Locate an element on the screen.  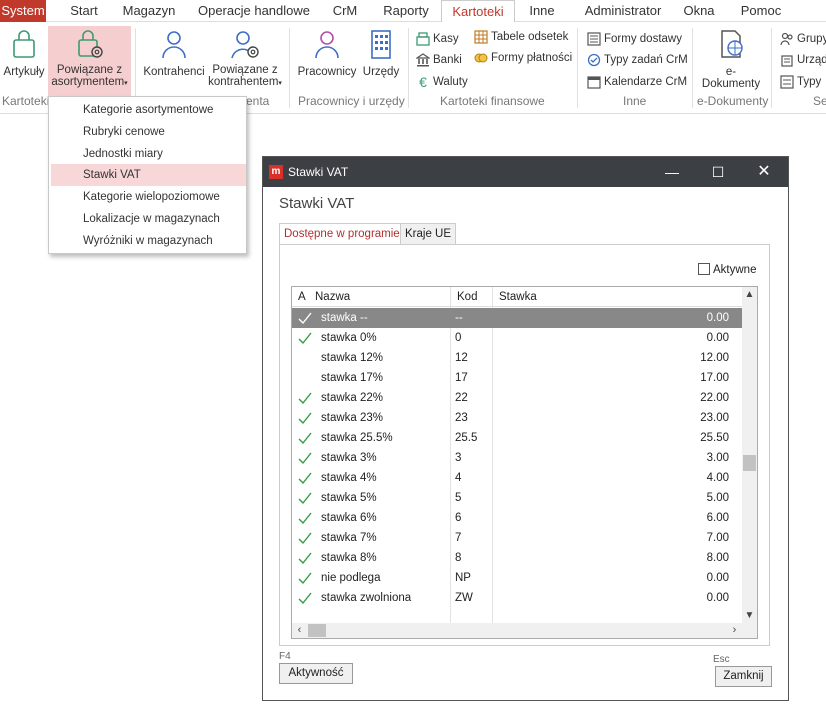
dropdown-item: Lokalizacje w magazynach is located at coordinates (148, 219).